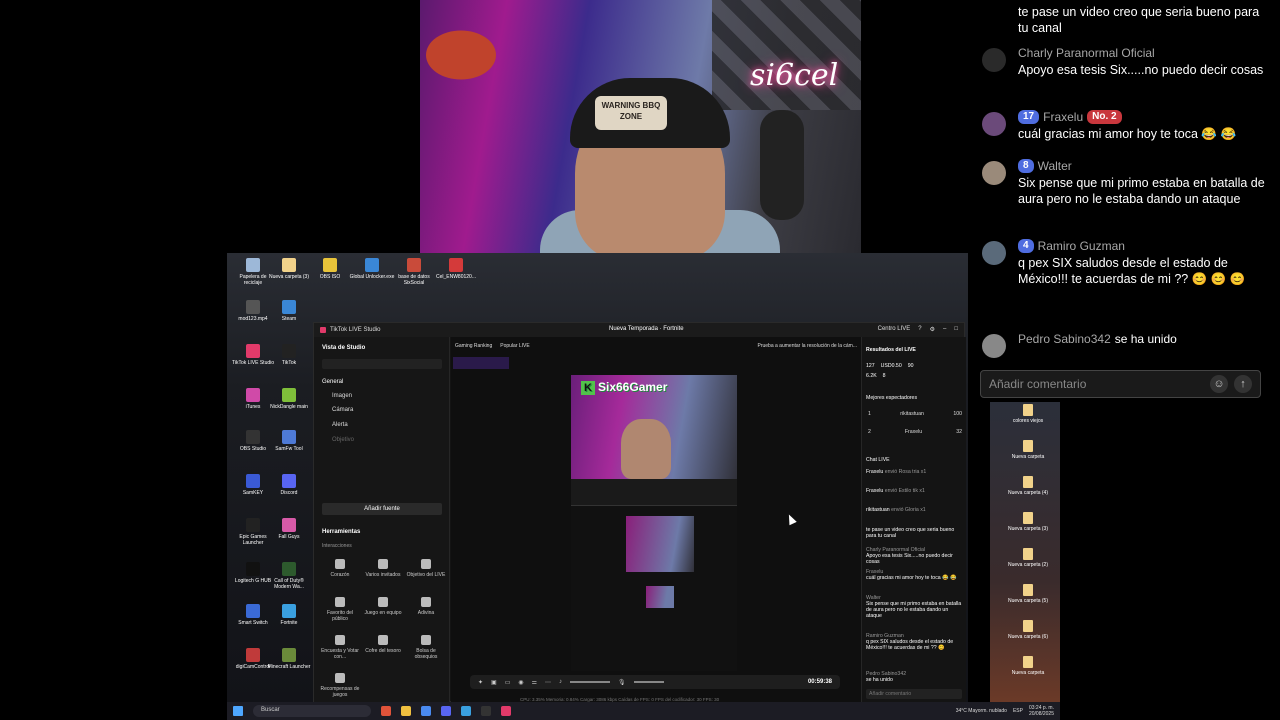 The width and height of the screenshot is (1280, 720). What do you see at coordinates (1145, 53) in the screenshot?
I see `chat-username: Charly Paranormal Oficial` at bounding box center [1145, 53].